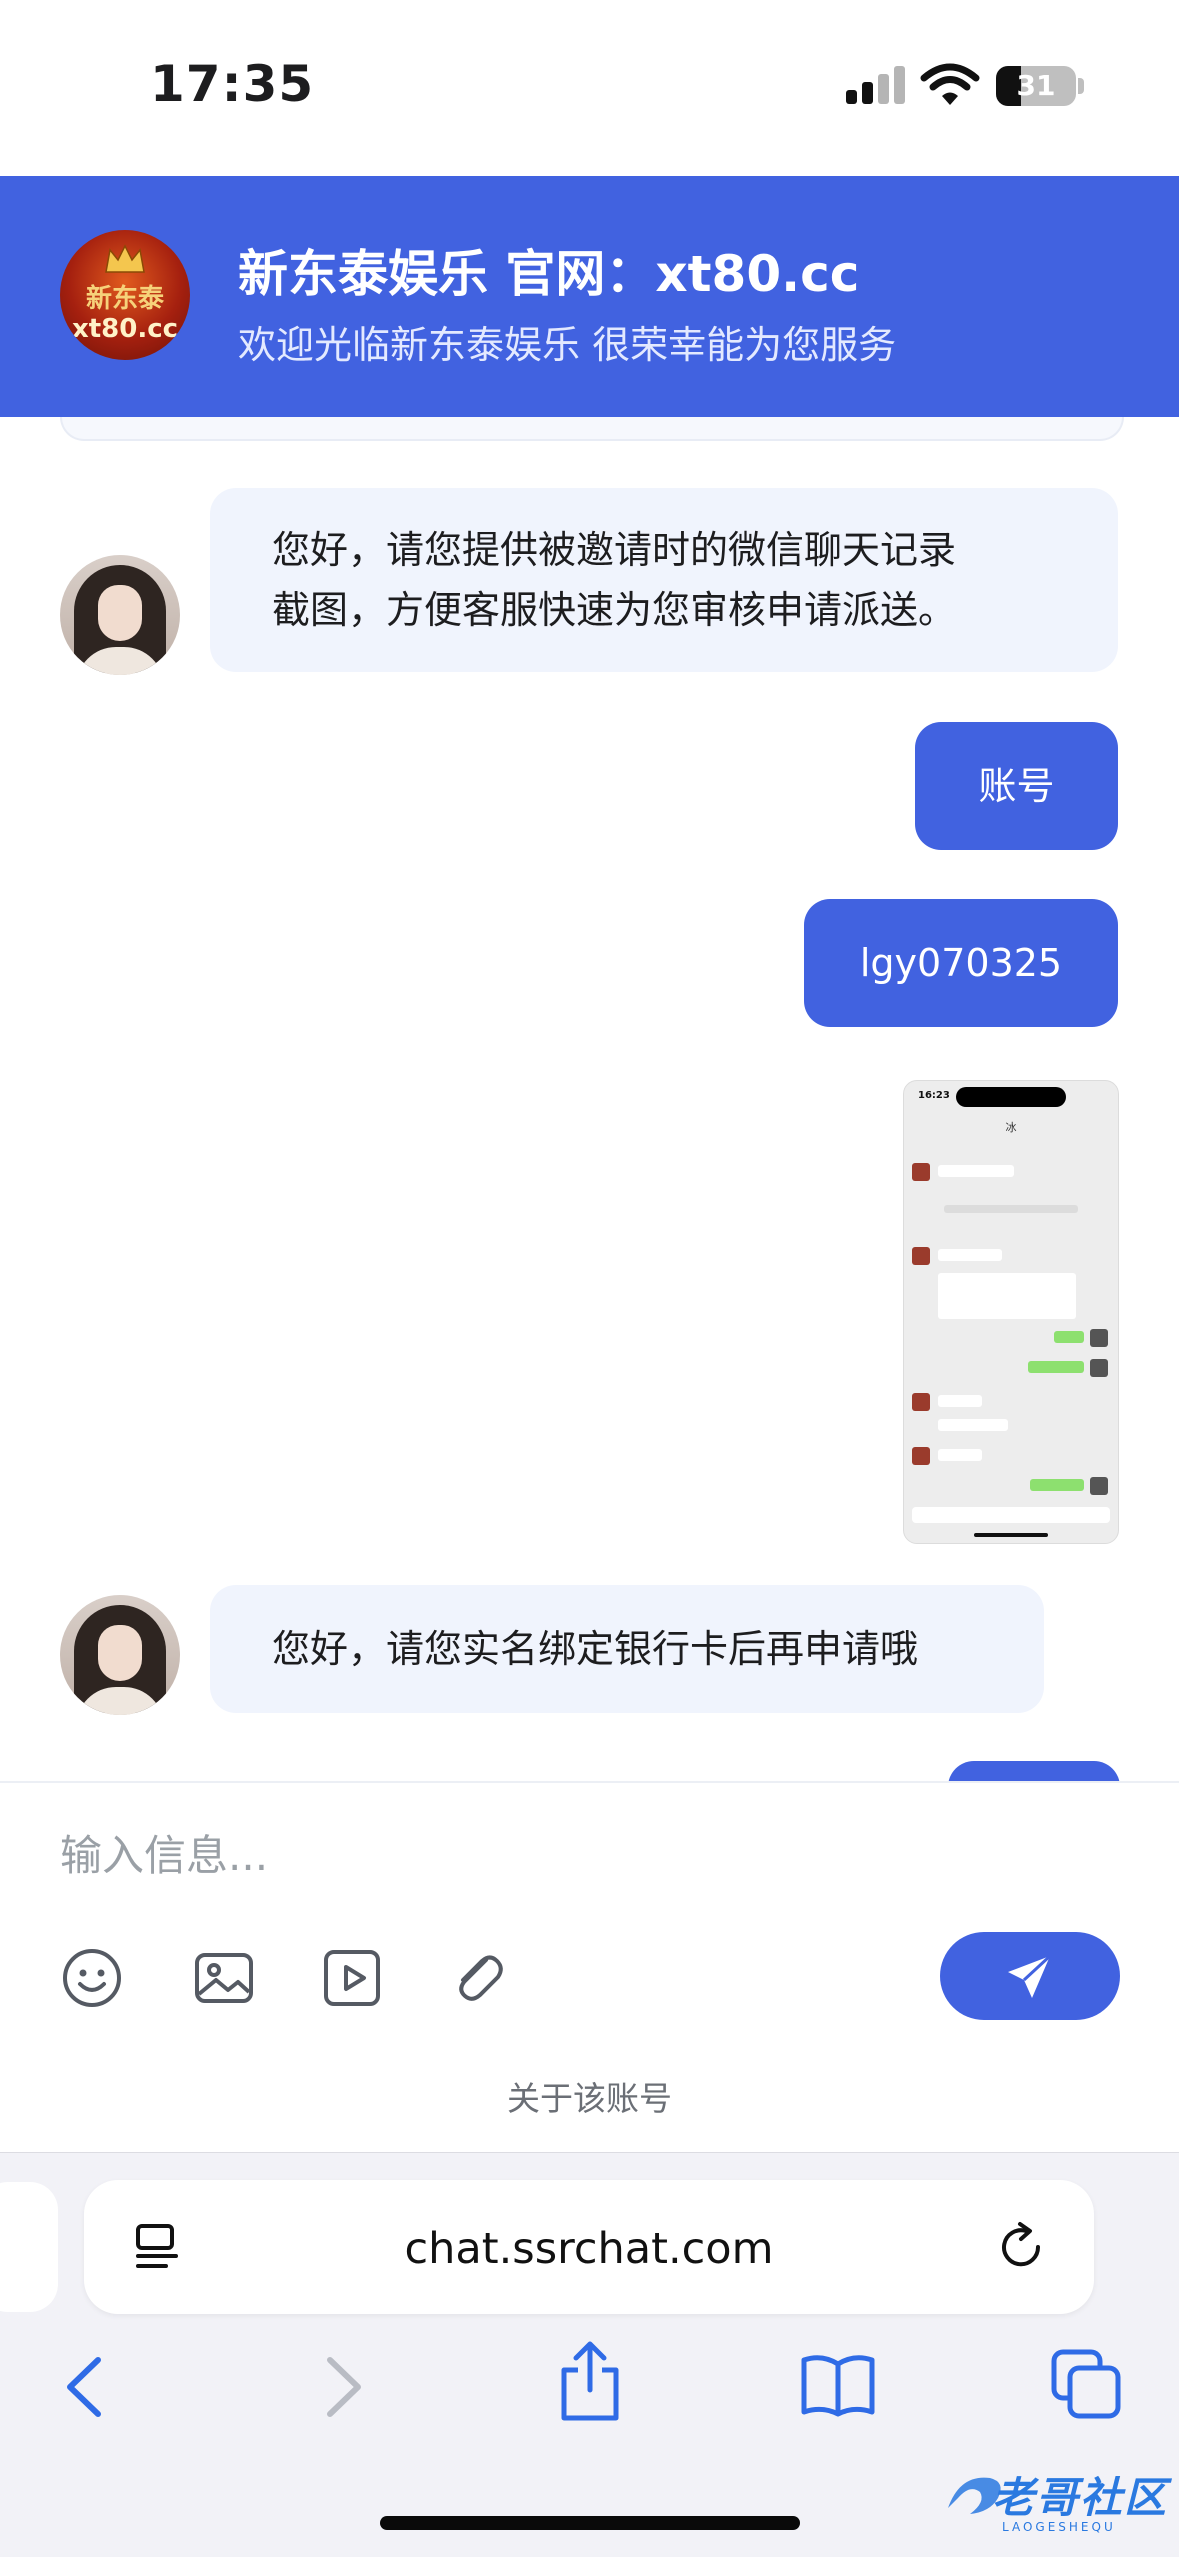 This screenshot has width=1179, height=2557. I want to click on bookmarks-icon, so click(838, 2385).